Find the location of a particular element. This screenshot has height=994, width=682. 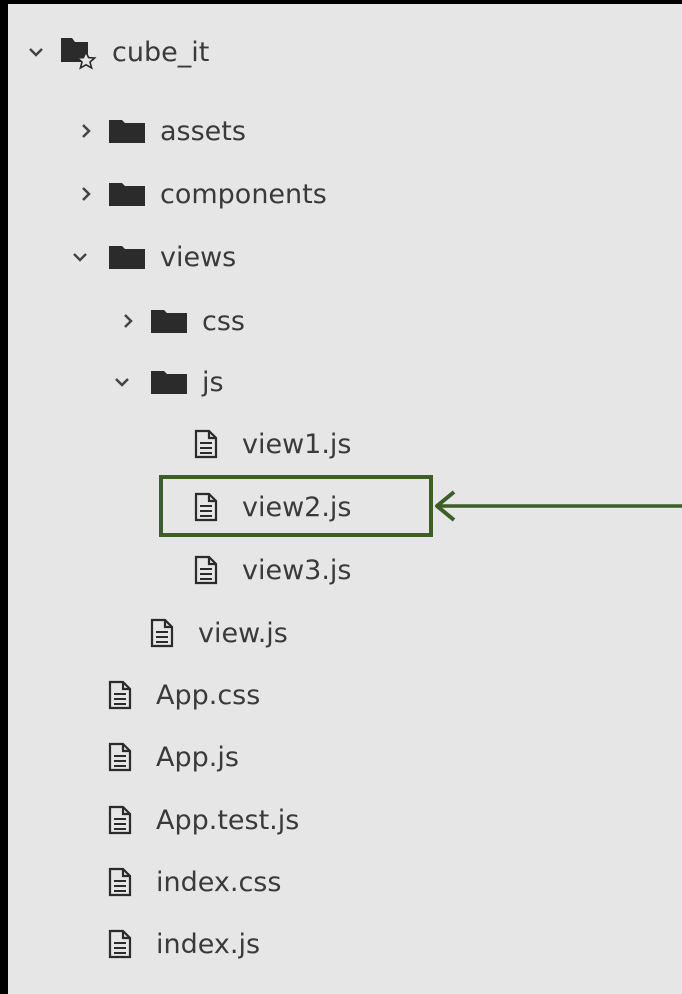

tree-file-view3-js: view3.js is located at coordinates (273, 570).